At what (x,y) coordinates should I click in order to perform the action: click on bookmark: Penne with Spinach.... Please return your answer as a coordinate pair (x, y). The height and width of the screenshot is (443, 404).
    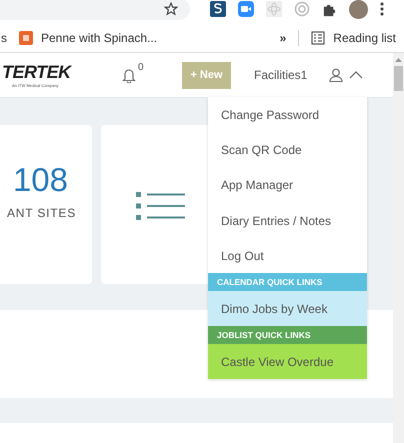
    Looking at the image, I should click on (88, 38).